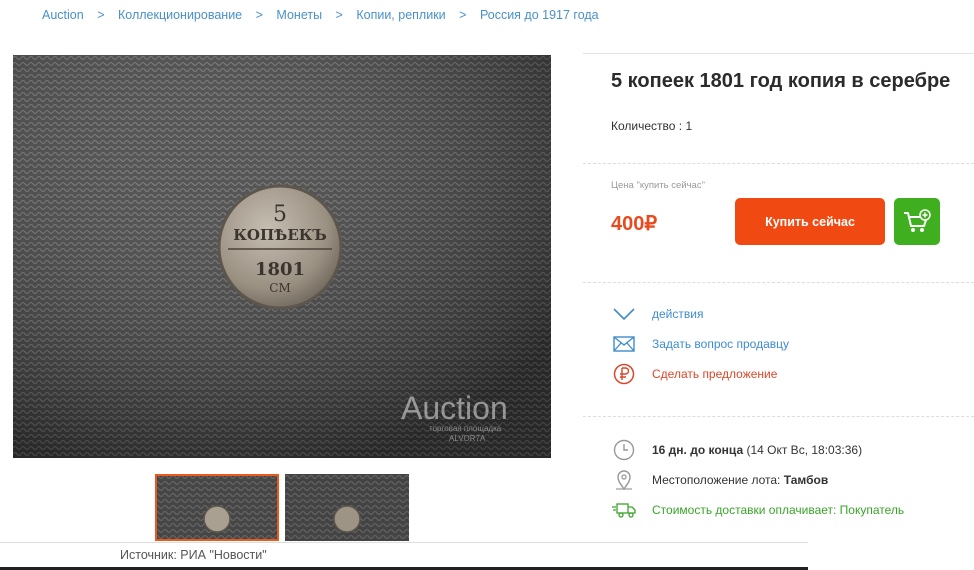  I want to click on price-label: Цена "купить сейчас", so click(658, 185).